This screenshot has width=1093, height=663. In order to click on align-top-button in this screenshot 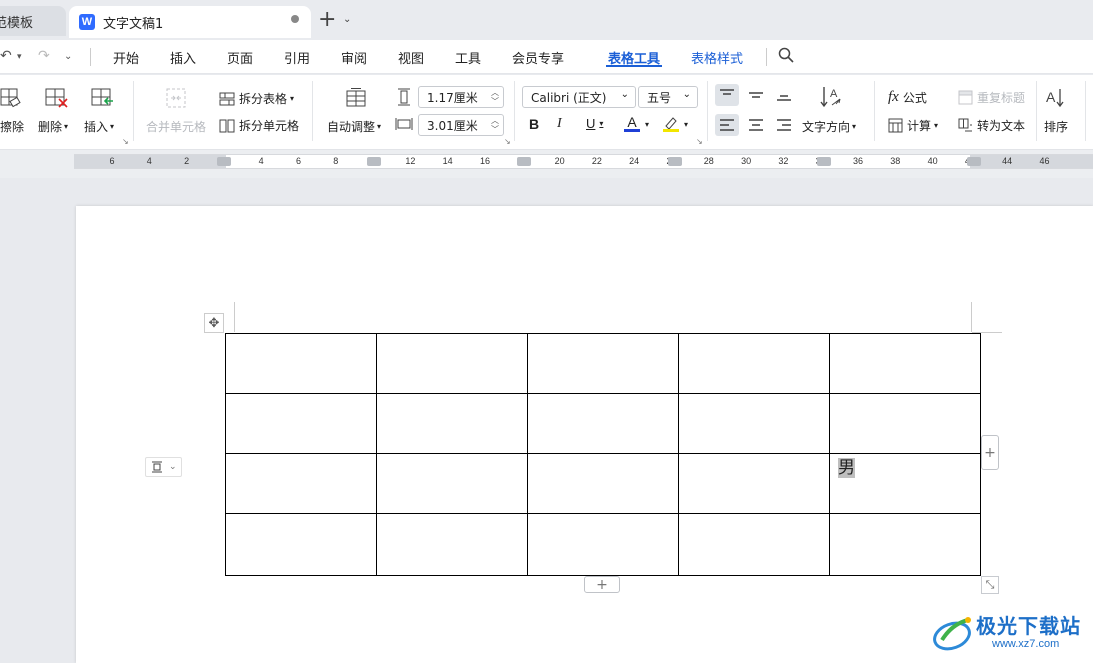, I will do `click(727, 95)`.